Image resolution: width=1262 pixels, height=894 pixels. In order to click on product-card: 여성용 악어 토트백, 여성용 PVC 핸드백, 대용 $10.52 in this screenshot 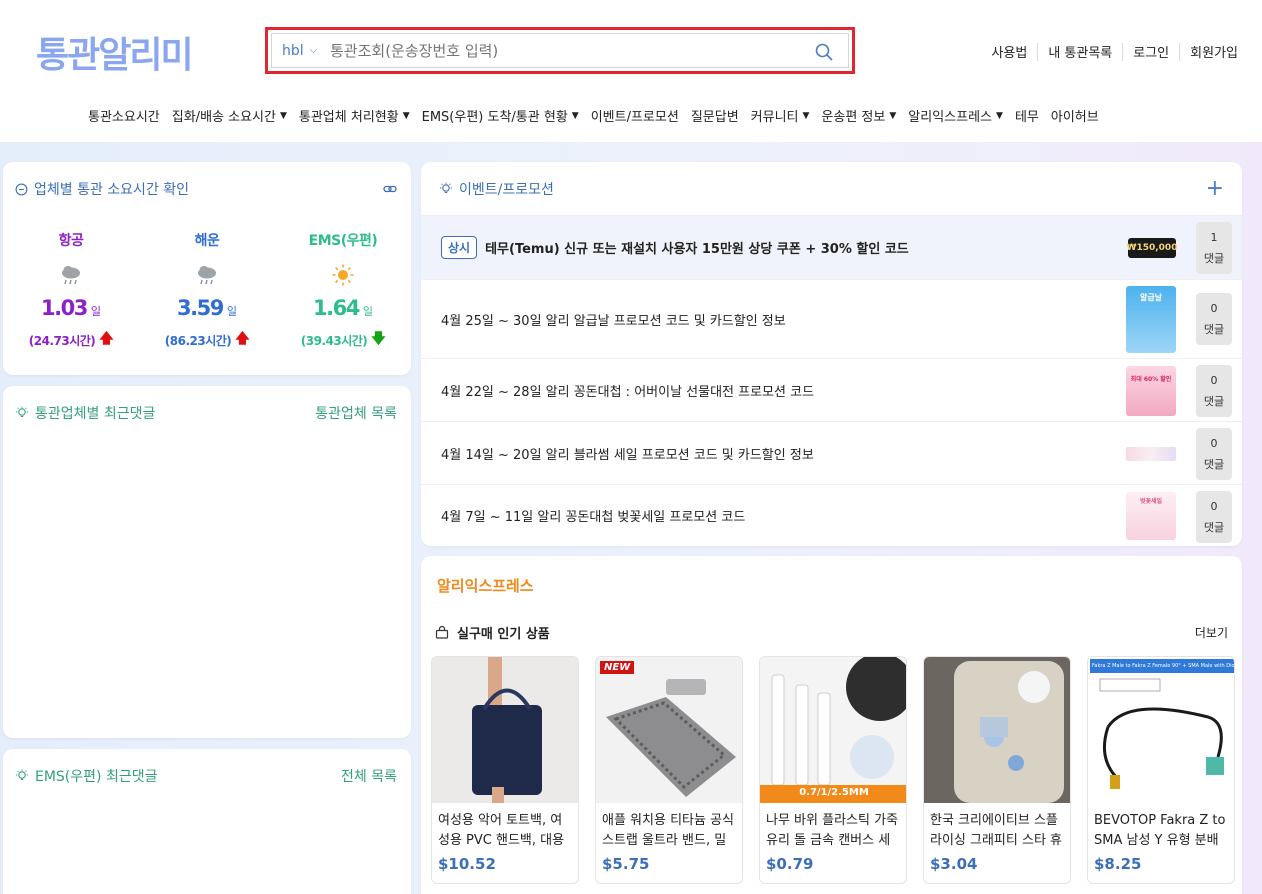, I will do `click(505, 770)`.